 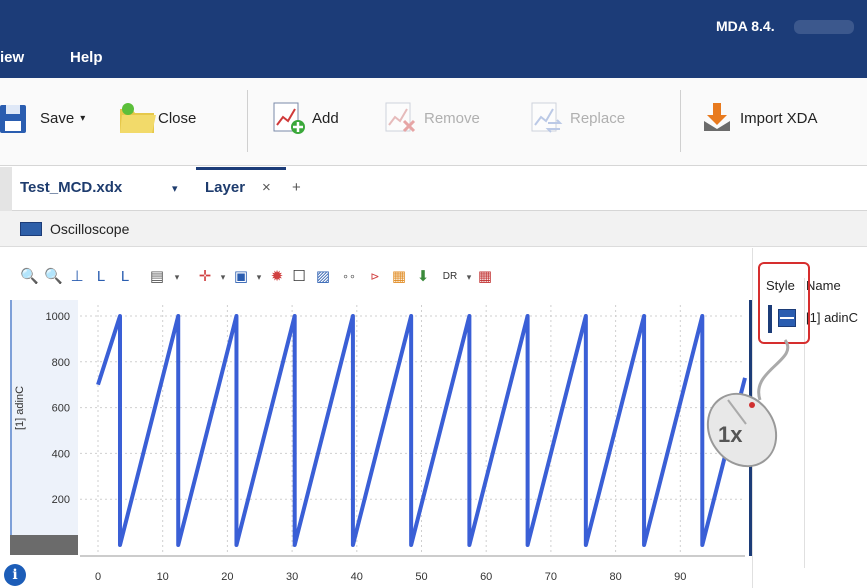 What do you see at coordinates (551, 577) in the screenshot?
I see `x-tick-label: 70` at bounding box center [551, 577].